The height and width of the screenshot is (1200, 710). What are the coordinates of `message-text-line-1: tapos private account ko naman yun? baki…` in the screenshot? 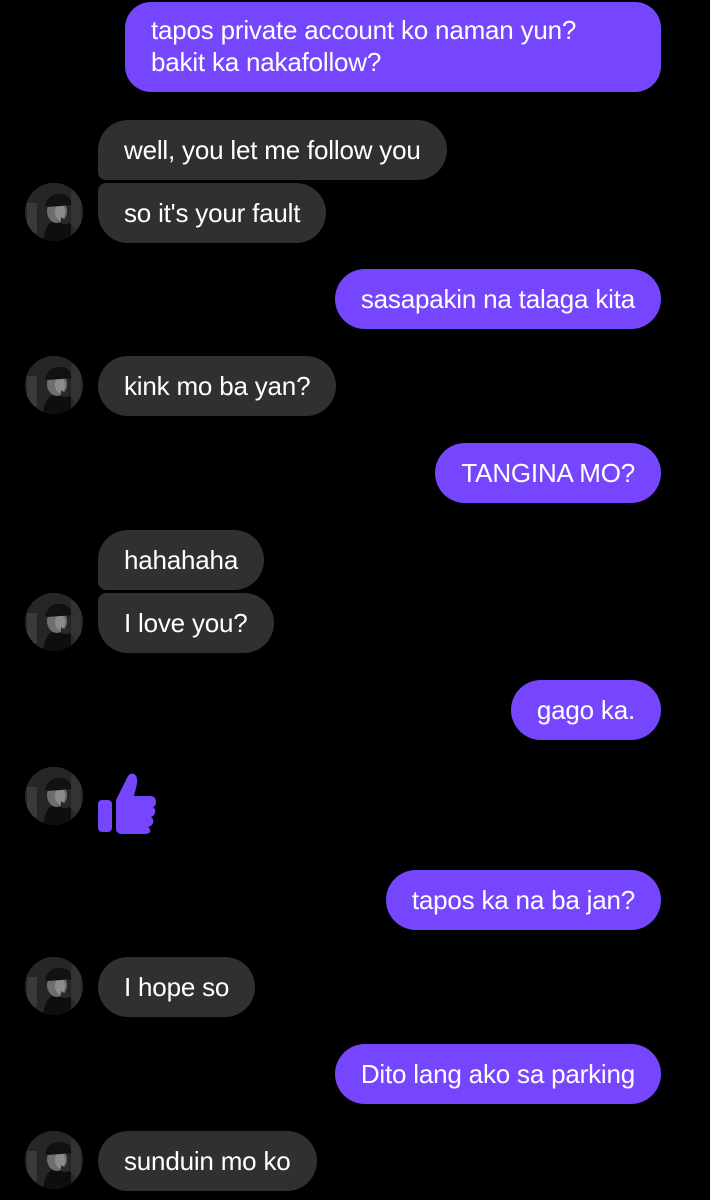 It's located at (364, 46).